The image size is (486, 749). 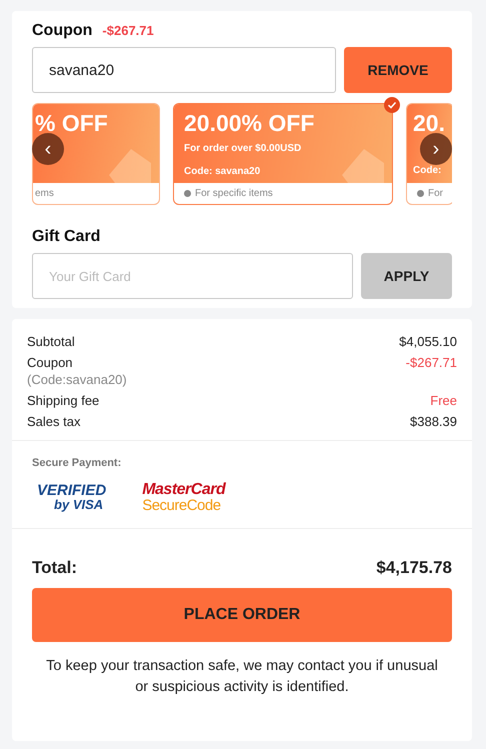 I want to click on summary-value: -$267.71, so click(x=431, y=363).